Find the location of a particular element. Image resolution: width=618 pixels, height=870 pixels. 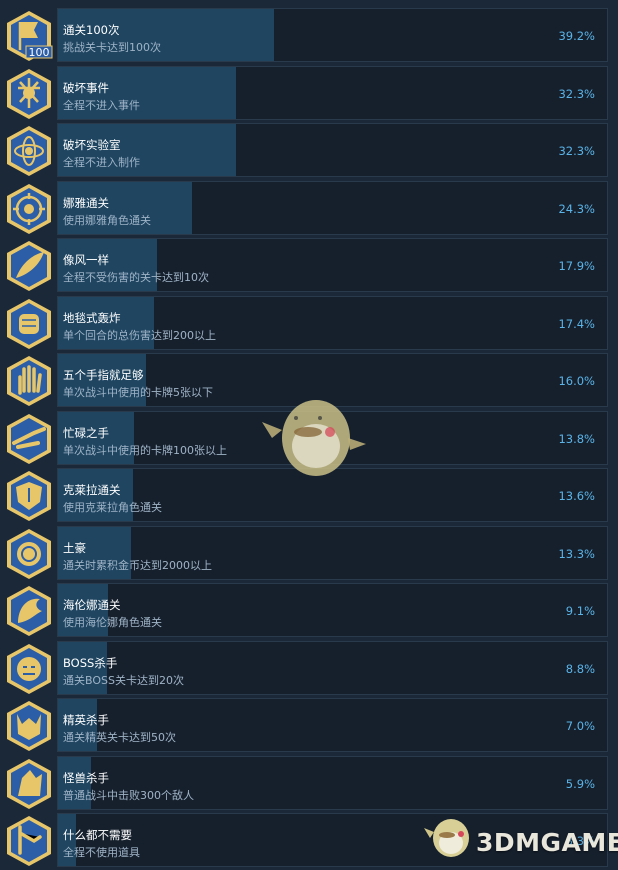

unlock-percentage: 39.2% is located at coordinates (576, 36).